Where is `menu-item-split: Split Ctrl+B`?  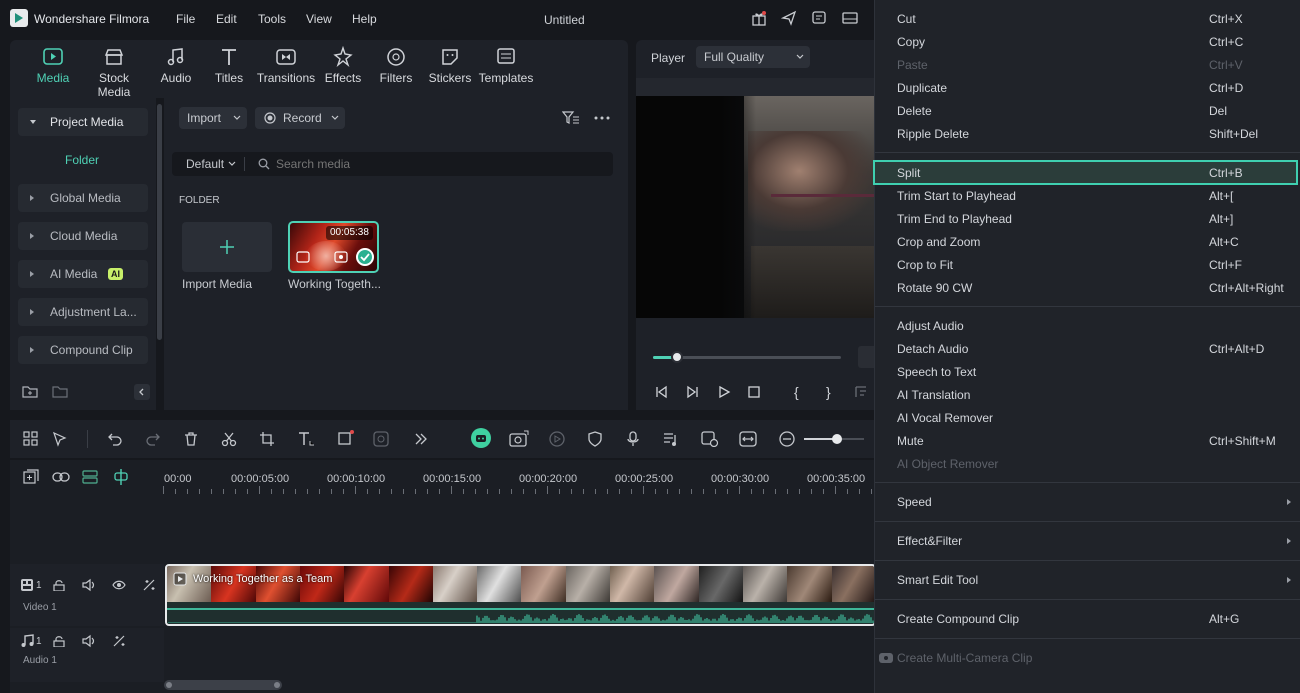 menu-item-split: Split Ctrl+B is located at coordinates (1085, 172).